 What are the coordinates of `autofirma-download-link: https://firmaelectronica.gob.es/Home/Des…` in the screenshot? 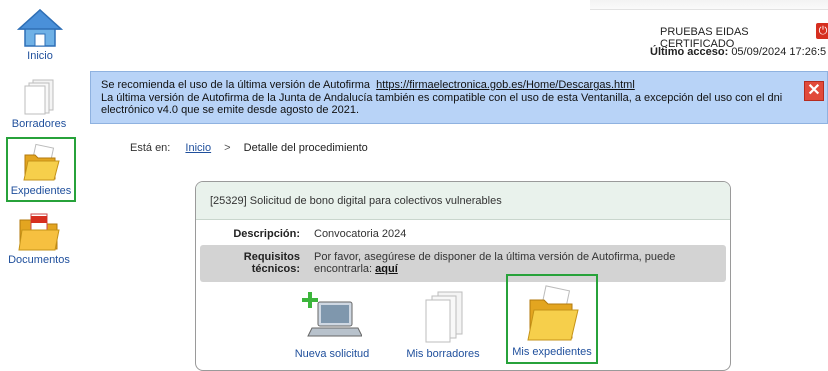 It's located at (505, 85).